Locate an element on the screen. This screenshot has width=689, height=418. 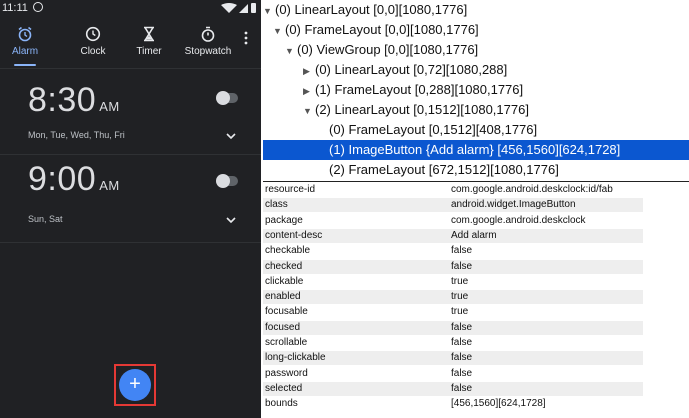
tree-node: ▶ (1) FrameLayout [0,288][1080,1776] is located at coordinates (476, 90).